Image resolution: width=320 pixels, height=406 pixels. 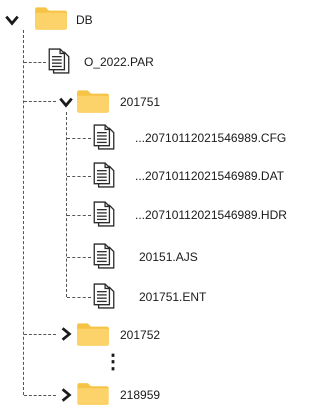 What do you see at coordinates (35, 62) in the screenshot?
I see `connector-o2022` at bounding box center [35, 62].